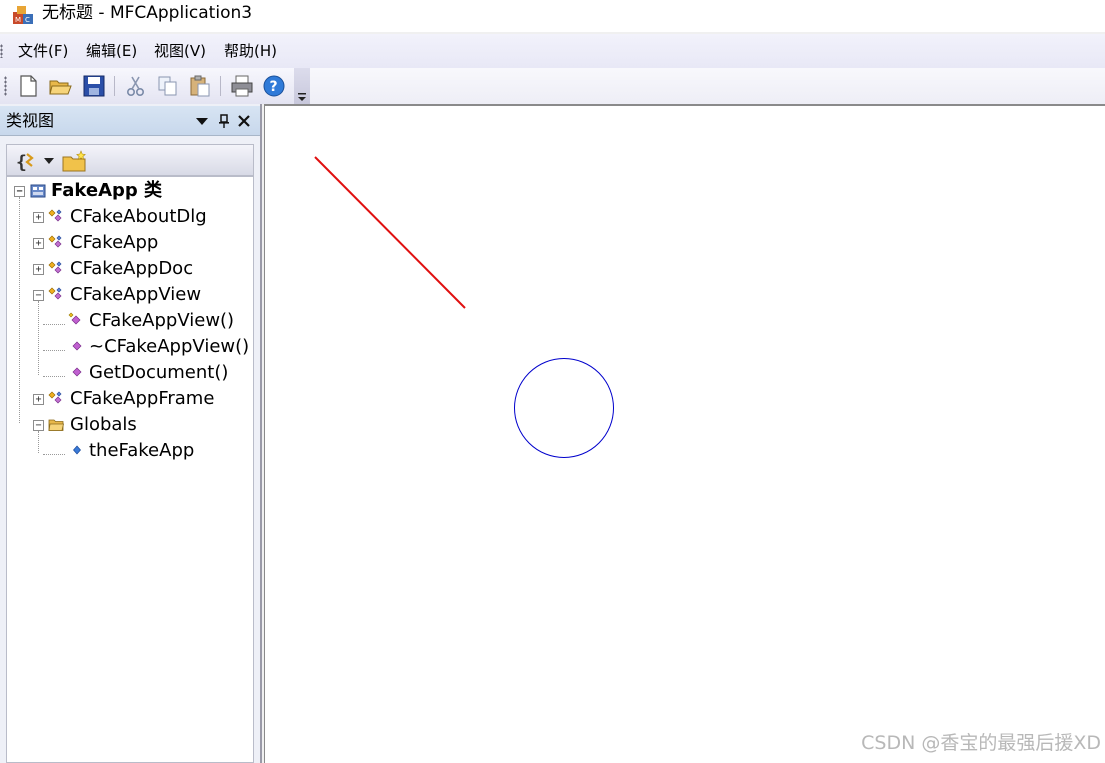  I want to click on tree-item-class: + CFakeAppDoc, so click(130, 269).